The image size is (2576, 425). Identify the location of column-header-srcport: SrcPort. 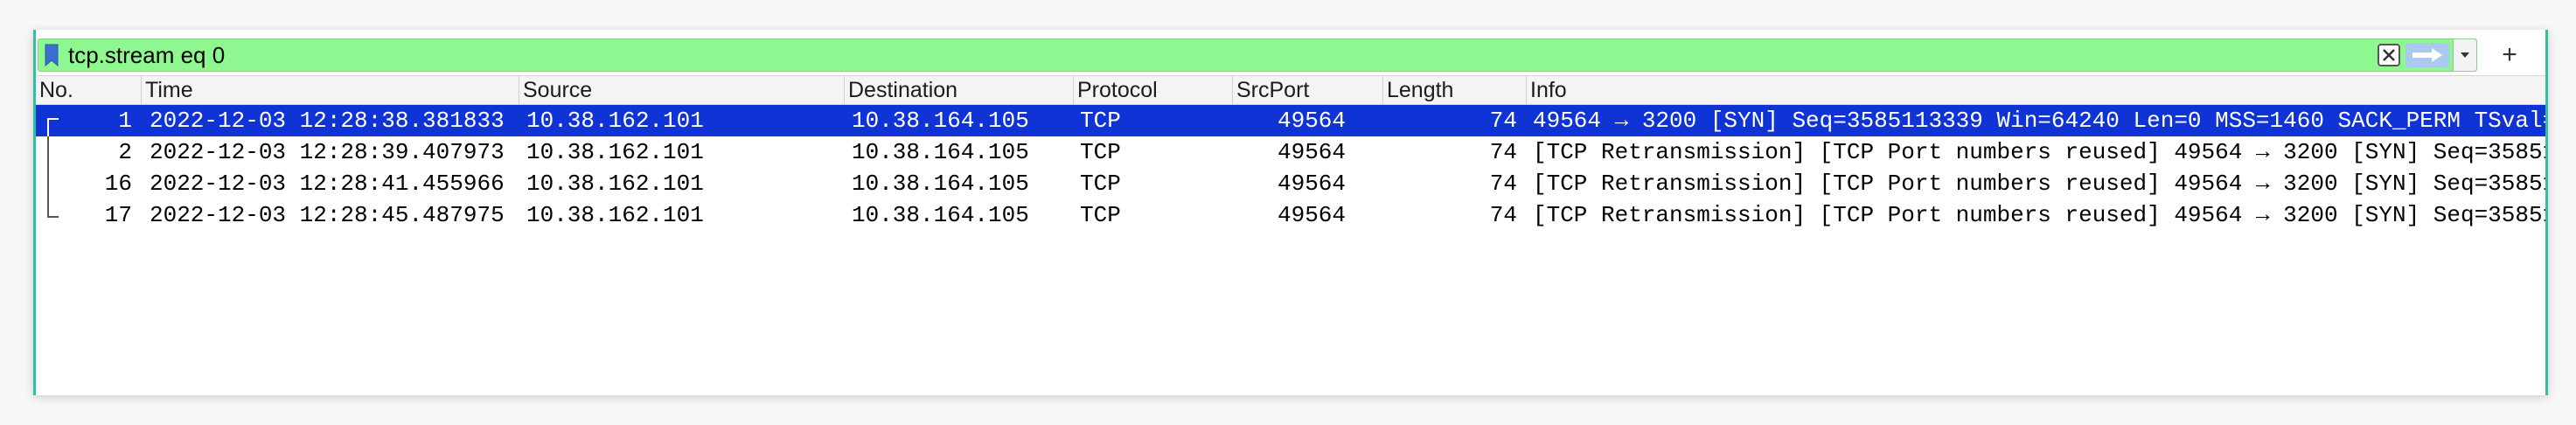
(1307, 90).